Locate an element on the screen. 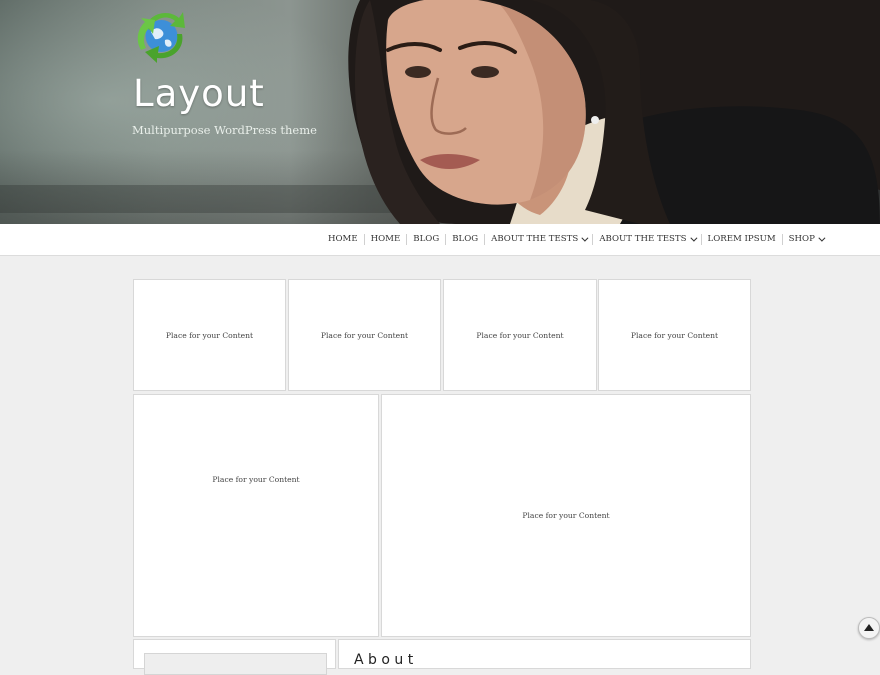 Image resolution: width=880 pixels, height=675 pixels. sidebar-widget is located at coordinates (234, 657).